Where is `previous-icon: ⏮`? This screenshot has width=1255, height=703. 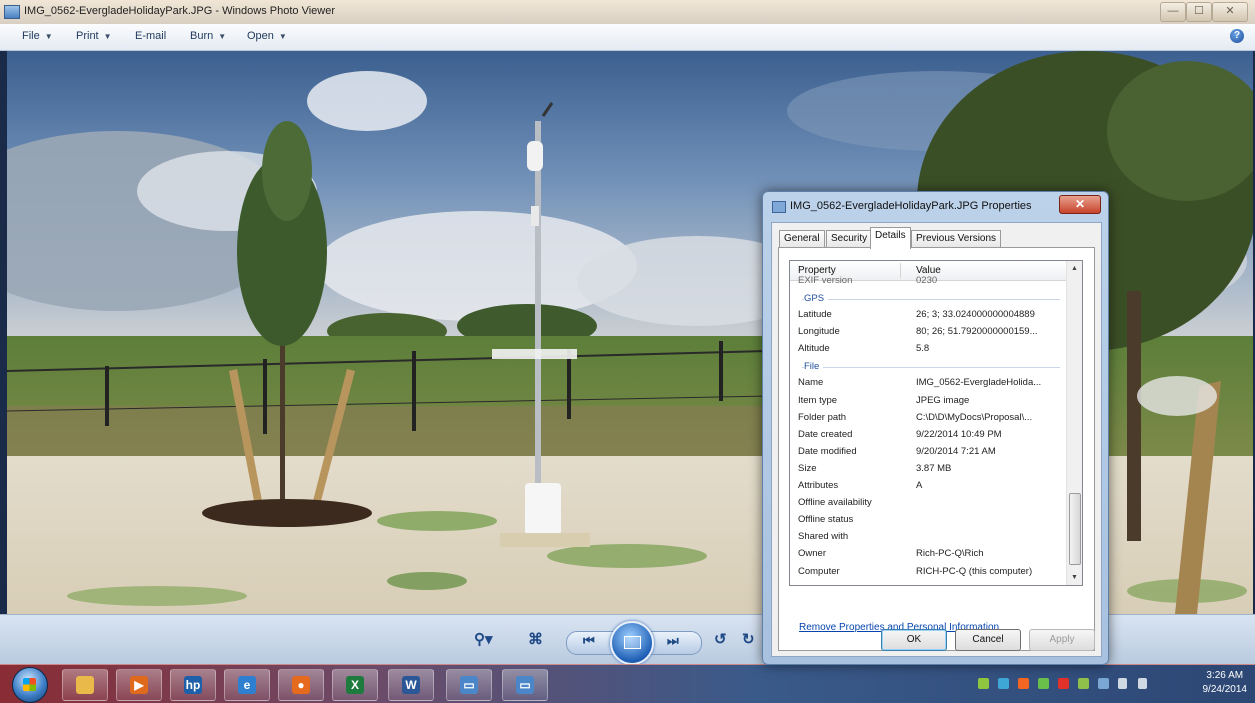
previous-icon: ⏮ is located at coordinates (589, 641).